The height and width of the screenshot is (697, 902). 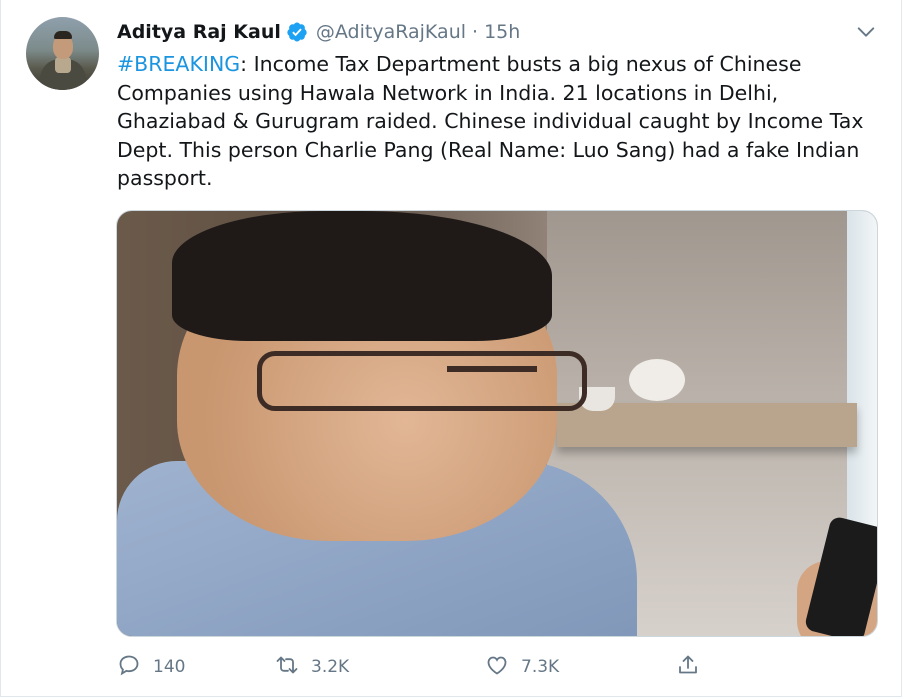 What do you see at coordinates (422, 381) in the screenshot?
I see `photo-glasses-shape` at bounding box center [422, 381].